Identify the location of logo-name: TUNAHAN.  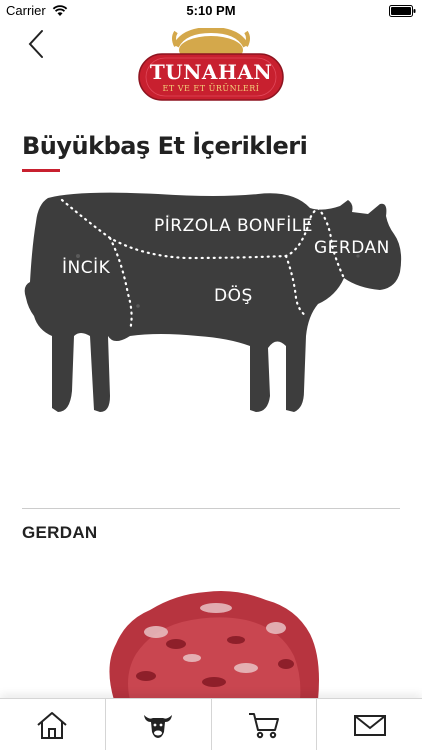
(211, 72).